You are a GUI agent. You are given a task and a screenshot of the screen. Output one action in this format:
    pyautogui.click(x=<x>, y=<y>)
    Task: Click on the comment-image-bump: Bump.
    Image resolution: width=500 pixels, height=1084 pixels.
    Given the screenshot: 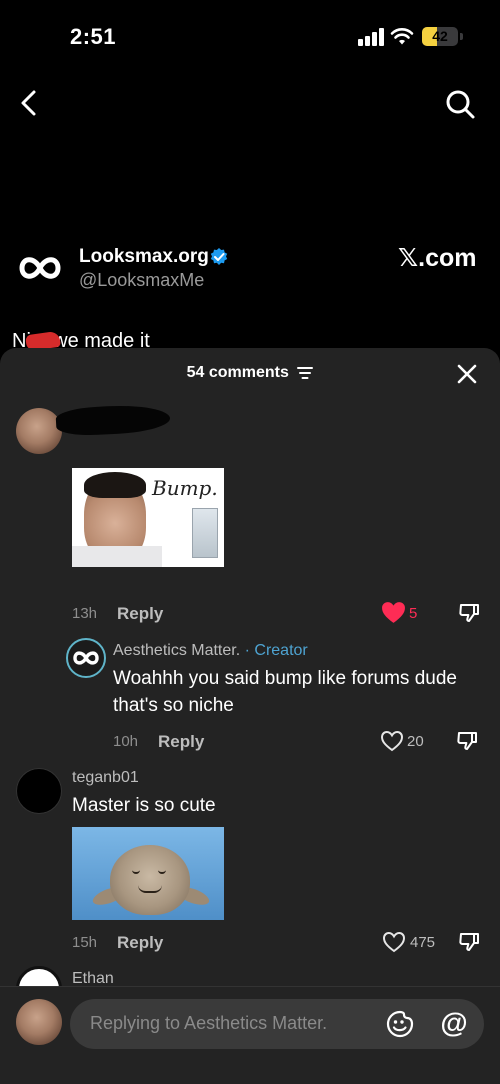 What is the action you would take?
    pyautogui.click(x=148, y=517)
    